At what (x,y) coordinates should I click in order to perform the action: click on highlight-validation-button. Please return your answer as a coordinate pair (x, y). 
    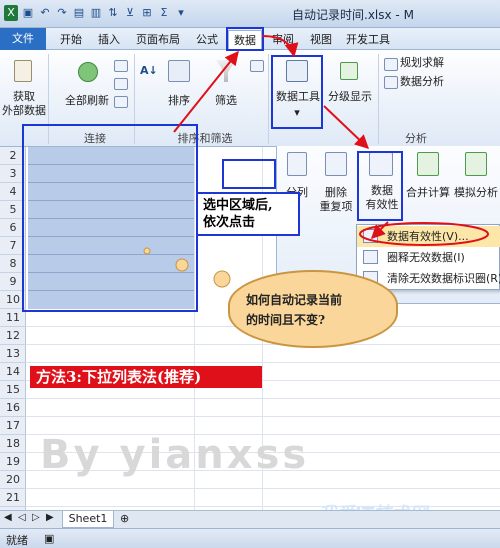
    Looking at the image, I should click on (380, 186).